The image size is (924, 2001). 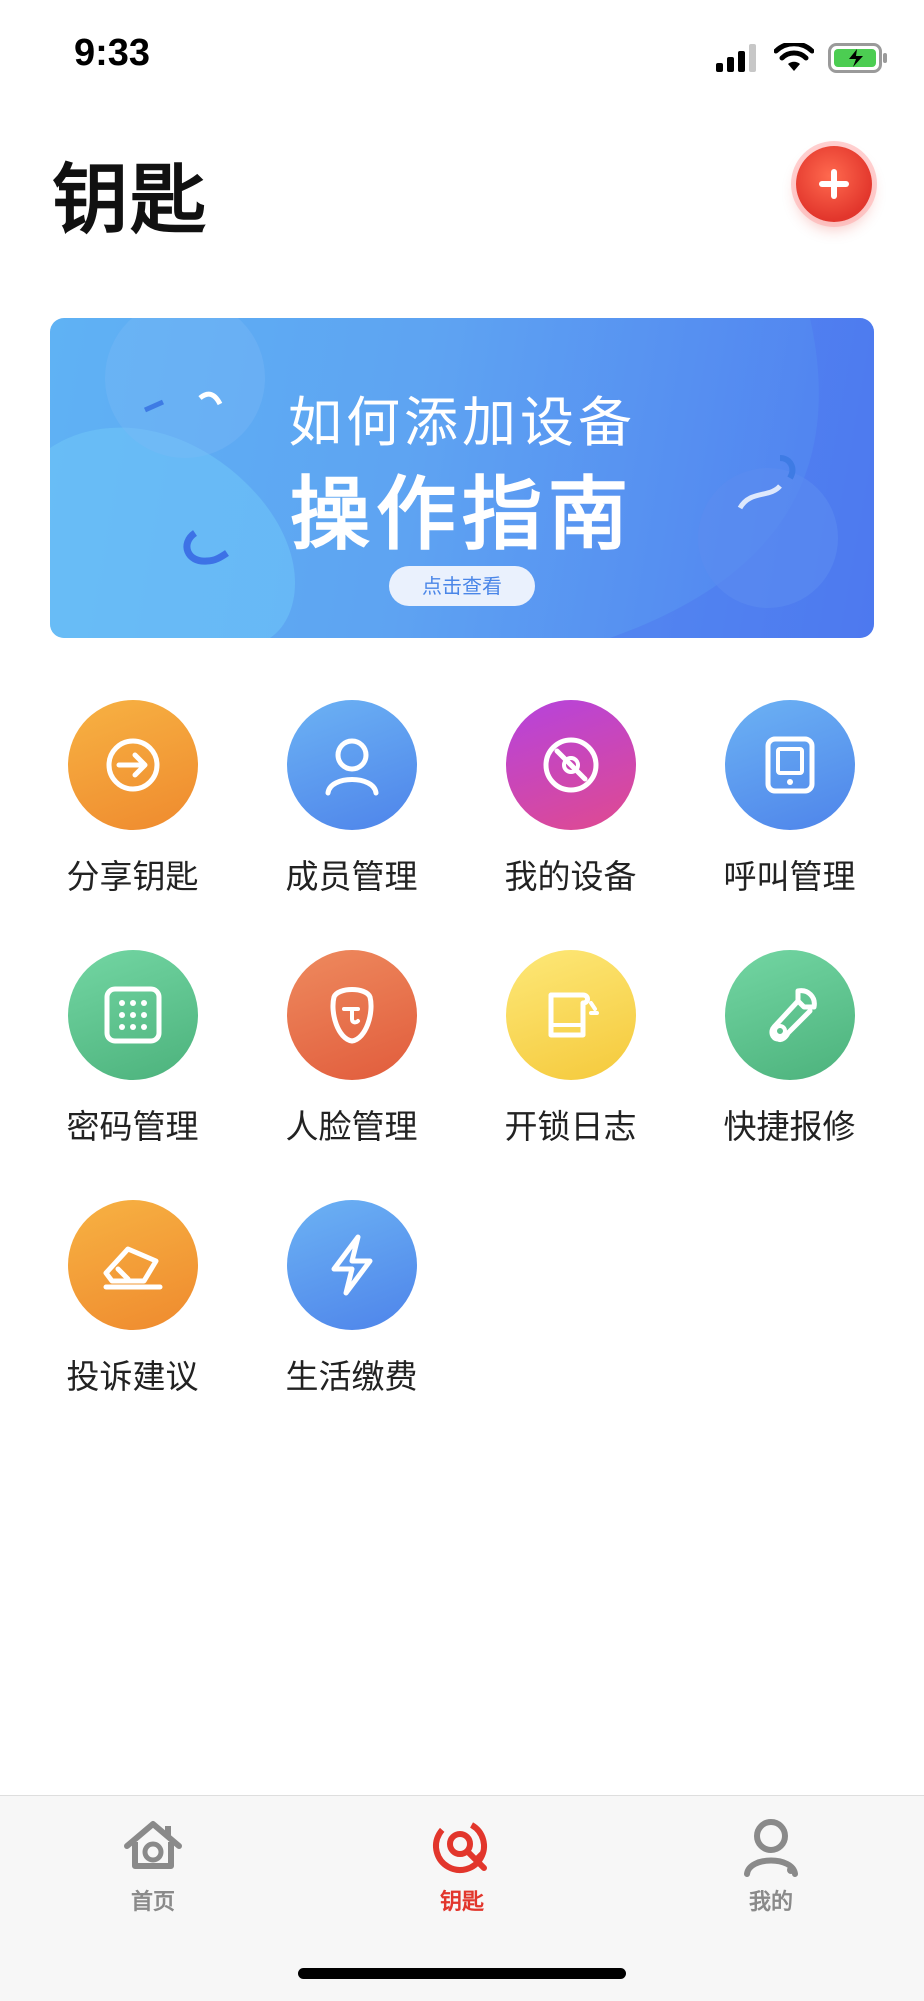 What do you see at coordinates (132, 1376) in the screenshot?
I see `grid-label: 投诉建议` at bounding box center [132, 1376].